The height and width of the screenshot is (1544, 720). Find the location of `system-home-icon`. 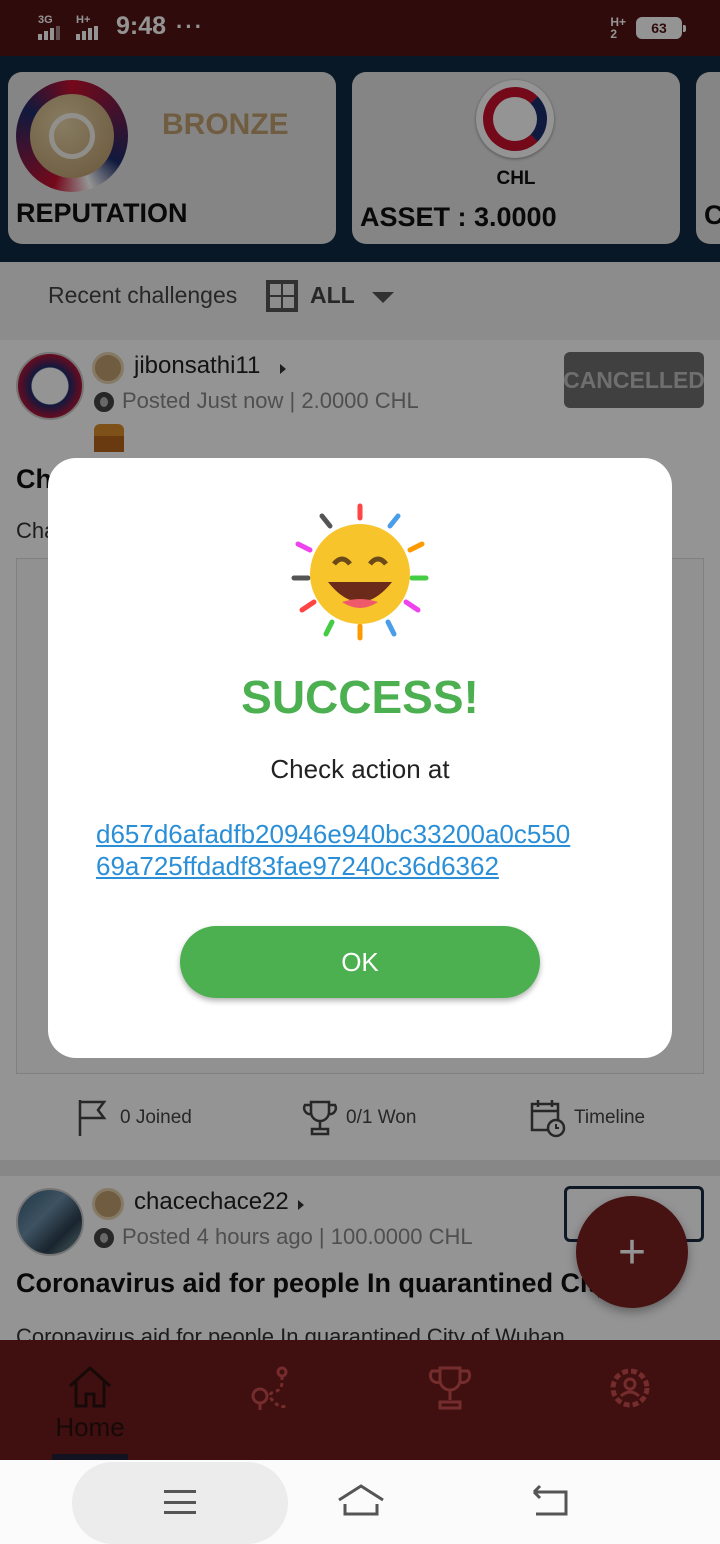

system-home-icon is located at coordinates (361, 1500).